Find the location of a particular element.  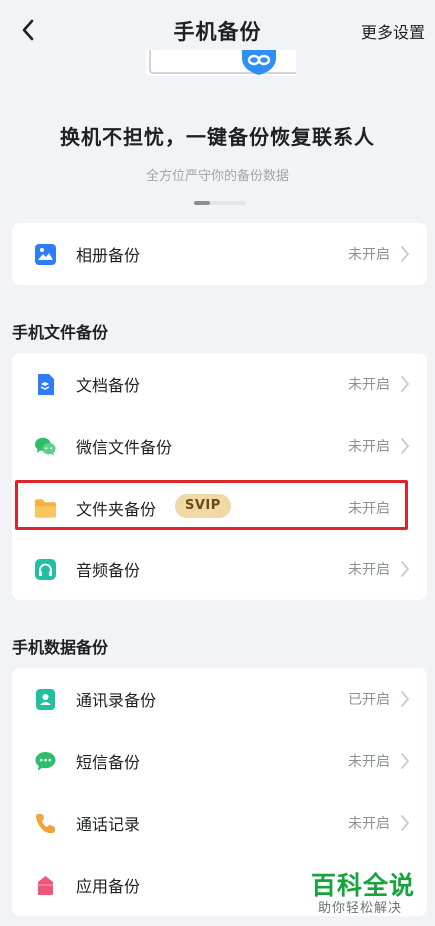

album-backup-row: 相册备份 未开启 is located at coordinates (219, 254).